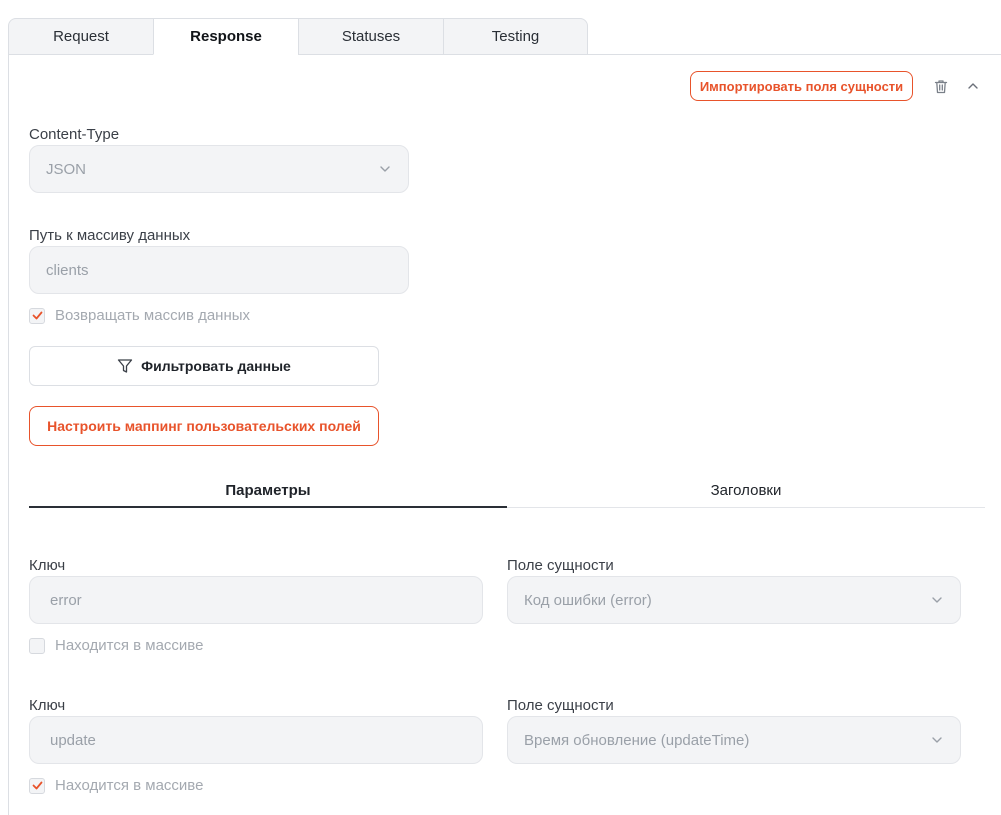 This screenshot has height=815, width=1001. Describe the element at coordinates (37, 645) in the screenshot. I see `checkbox-empty-icon` at that location.